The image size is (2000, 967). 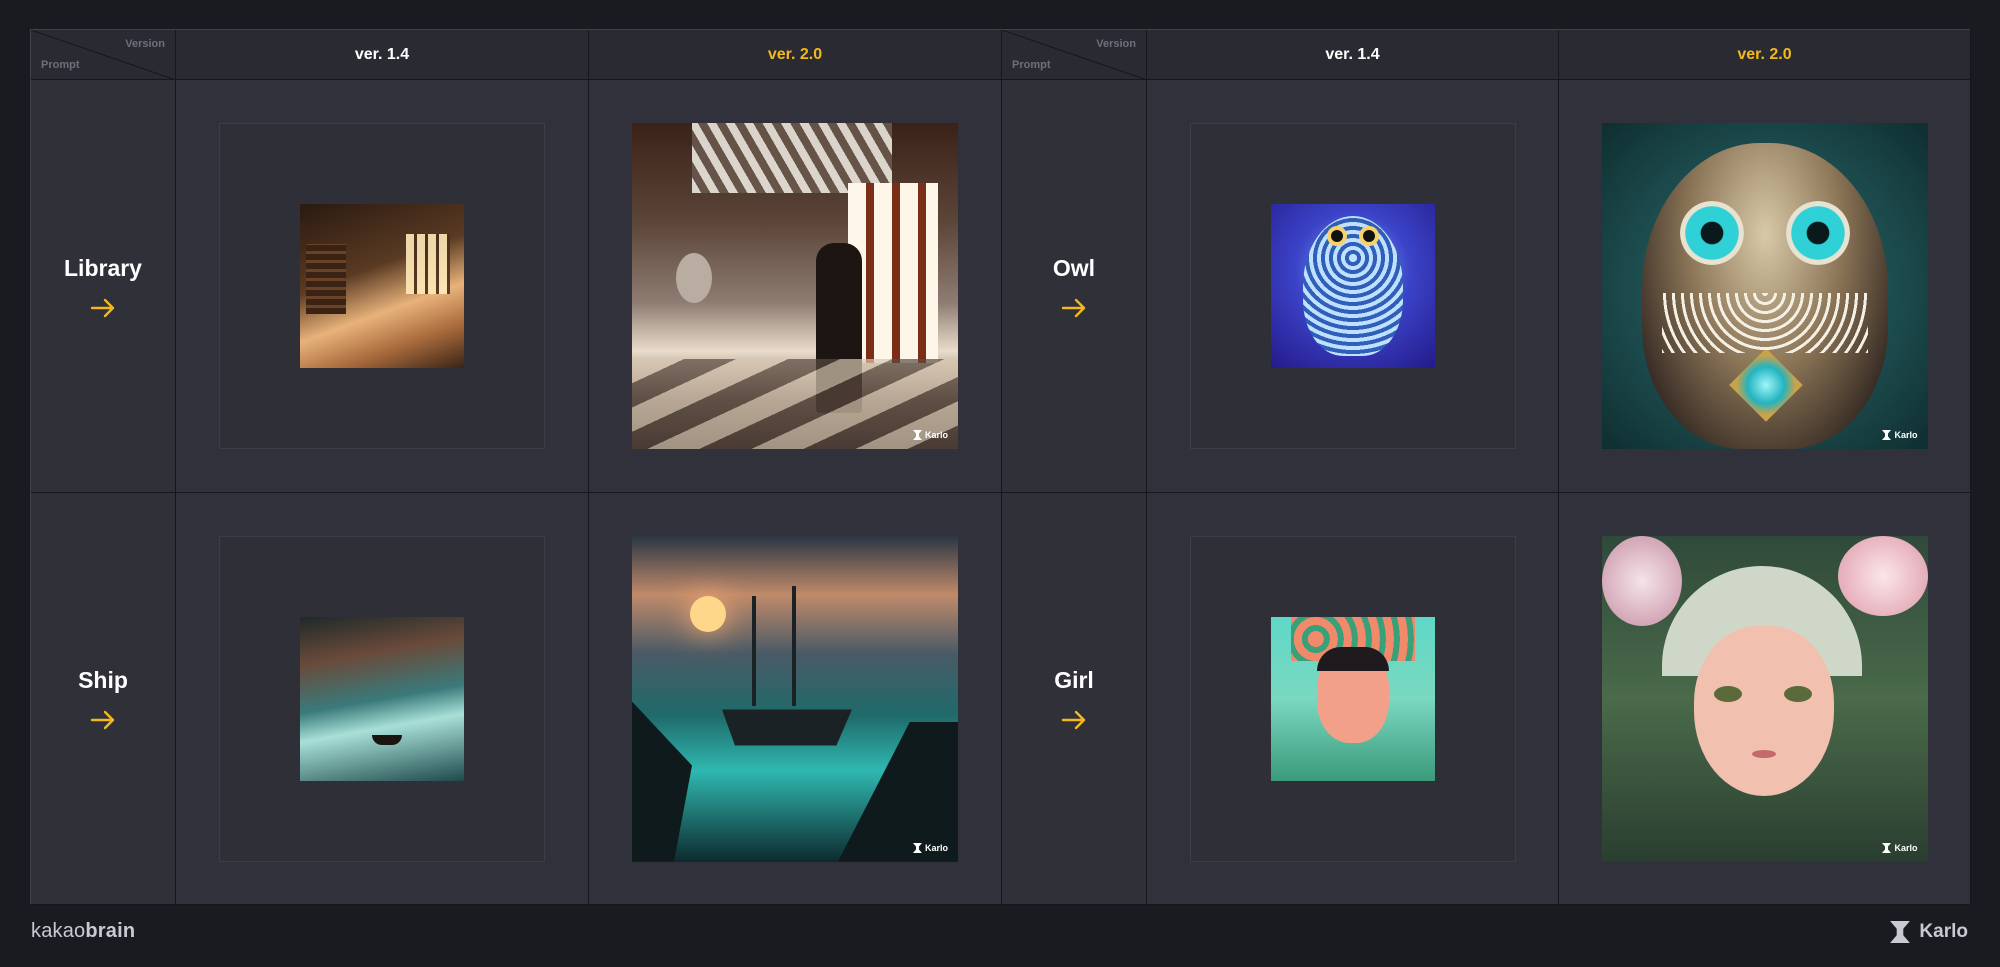 What do you see at coordinates (1074, 680) in the screenshot?
I see `prompt-word: Girl` at bounding box center [1074, 680].